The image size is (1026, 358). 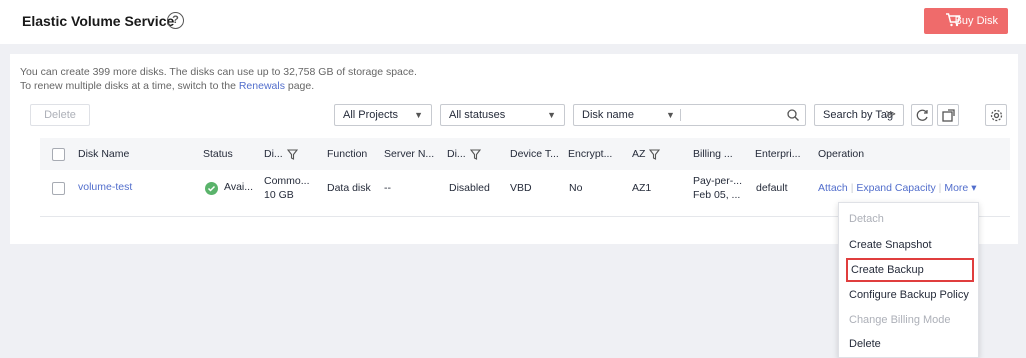 I want to click on encrypted-text: No, so click(x=576, y=188).